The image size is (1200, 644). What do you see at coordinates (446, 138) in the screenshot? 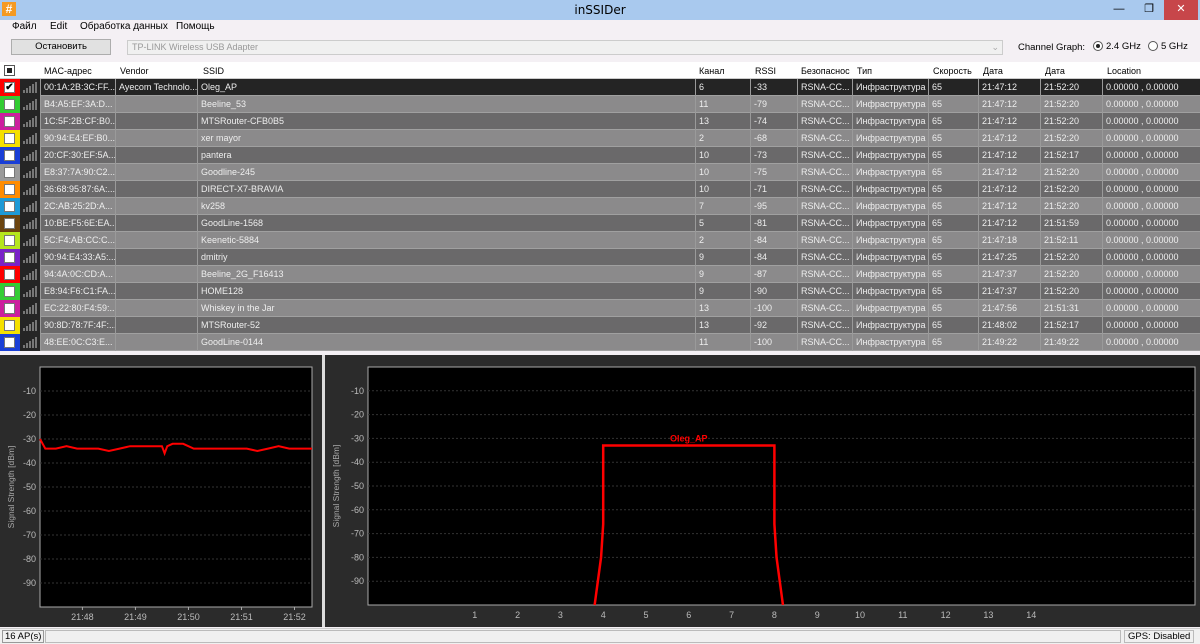
I see `cell-ssid: xer mayor` at bounding box center [446, 138].